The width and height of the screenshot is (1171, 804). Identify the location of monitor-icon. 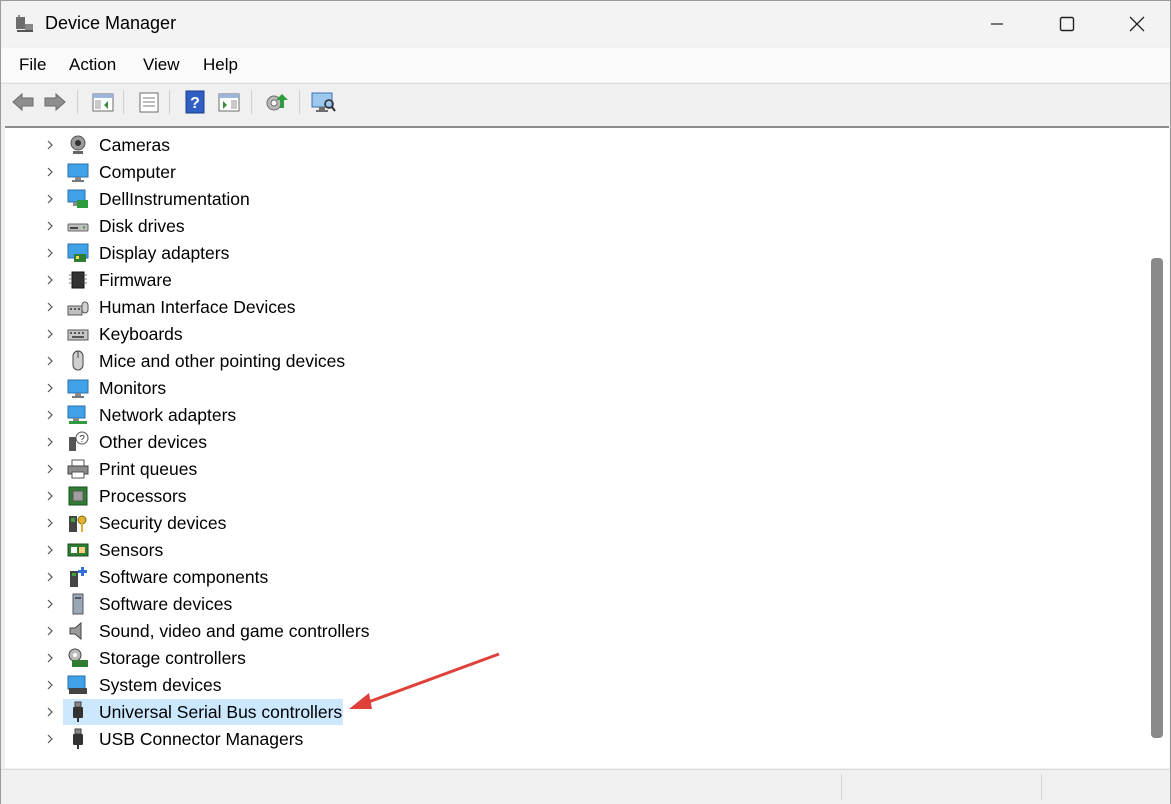
(78, 388).